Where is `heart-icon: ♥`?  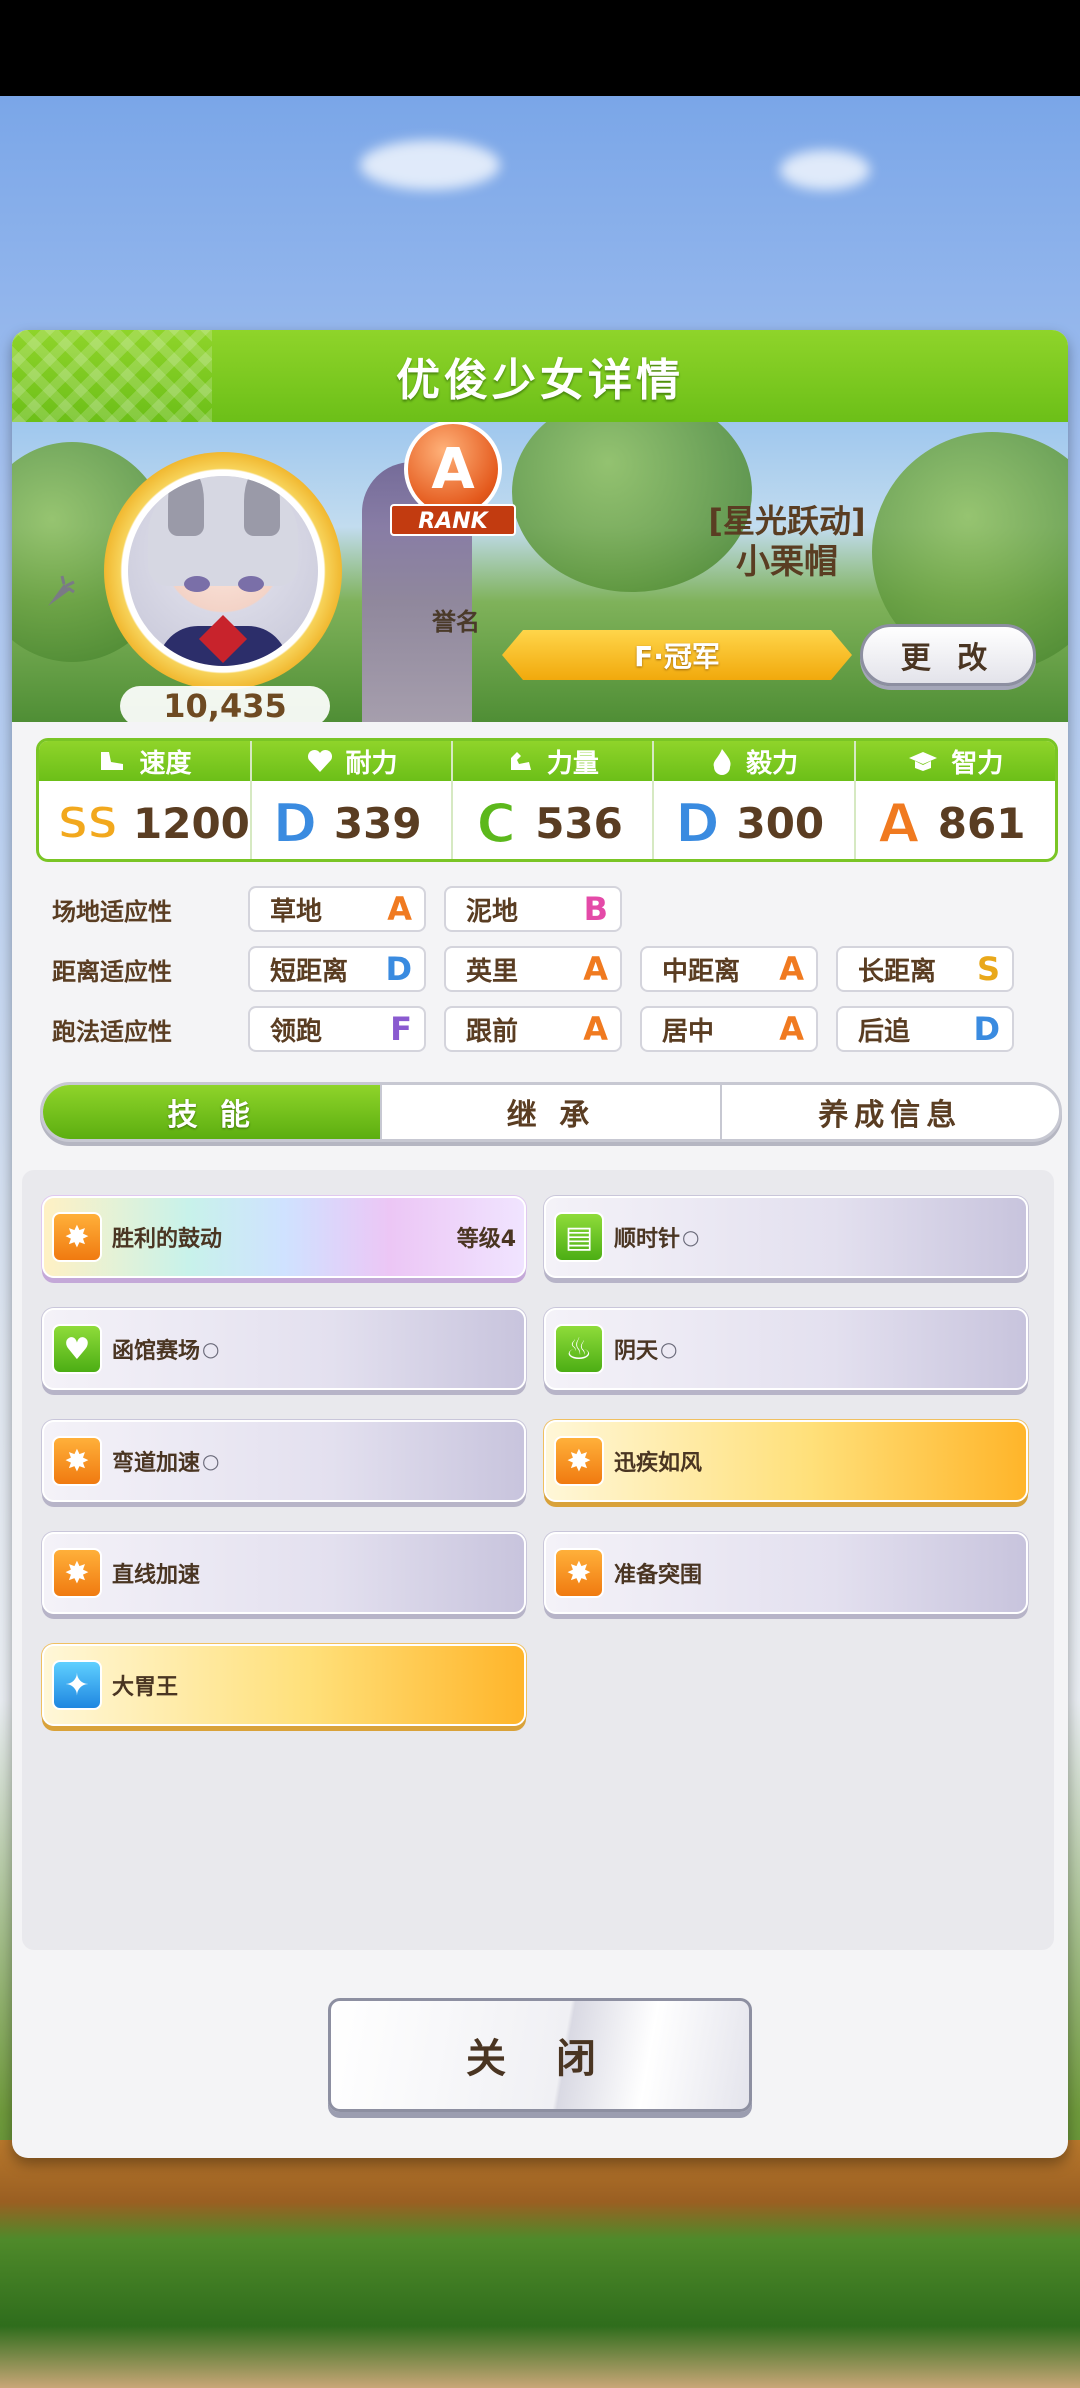
heart-icon: ♥ is located at coordinates (77, 1349).